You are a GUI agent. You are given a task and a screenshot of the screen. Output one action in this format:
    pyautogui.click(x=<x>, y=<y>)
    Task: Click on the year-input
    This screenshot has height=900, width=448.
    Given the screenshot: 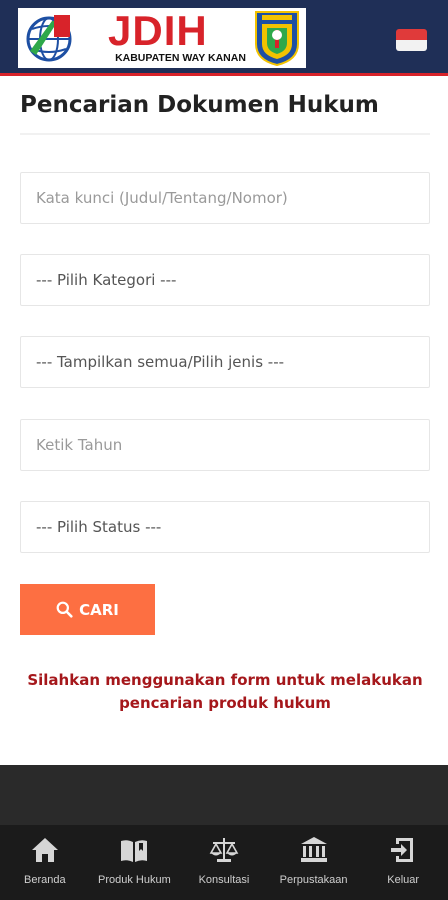 What is the action you would take?
    pyautogui.click(x=225, y=445)
    